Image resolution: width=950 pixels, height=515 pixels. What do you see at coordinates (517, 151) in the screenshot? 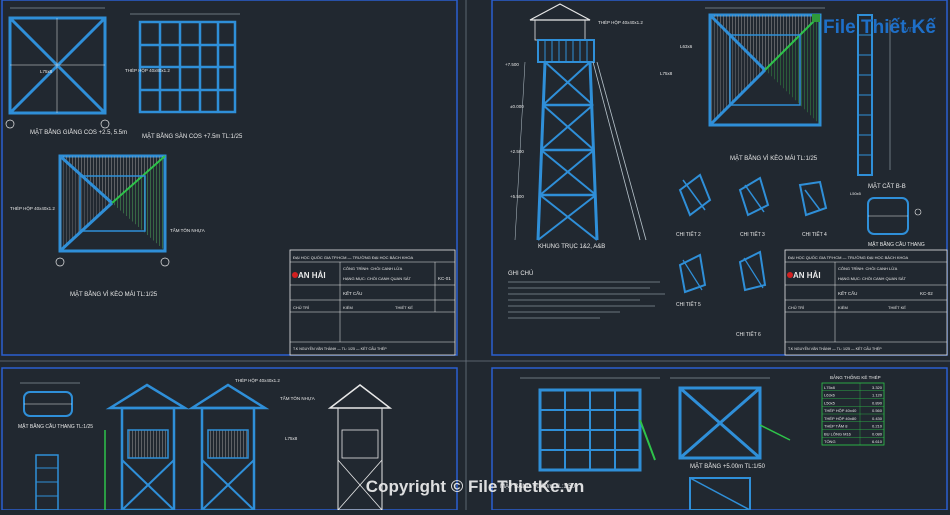
I see `callout-tr-5: +2.500` at bounding box center [517, 151].